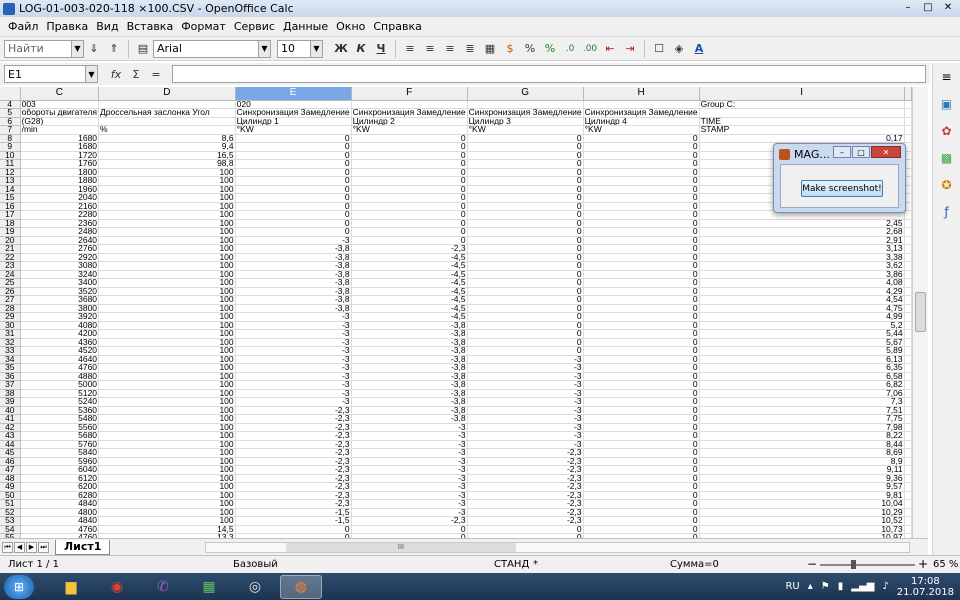 This screenshot has width=960, height=600. I want to click on cell-i: 5,2, so click(802, 325).